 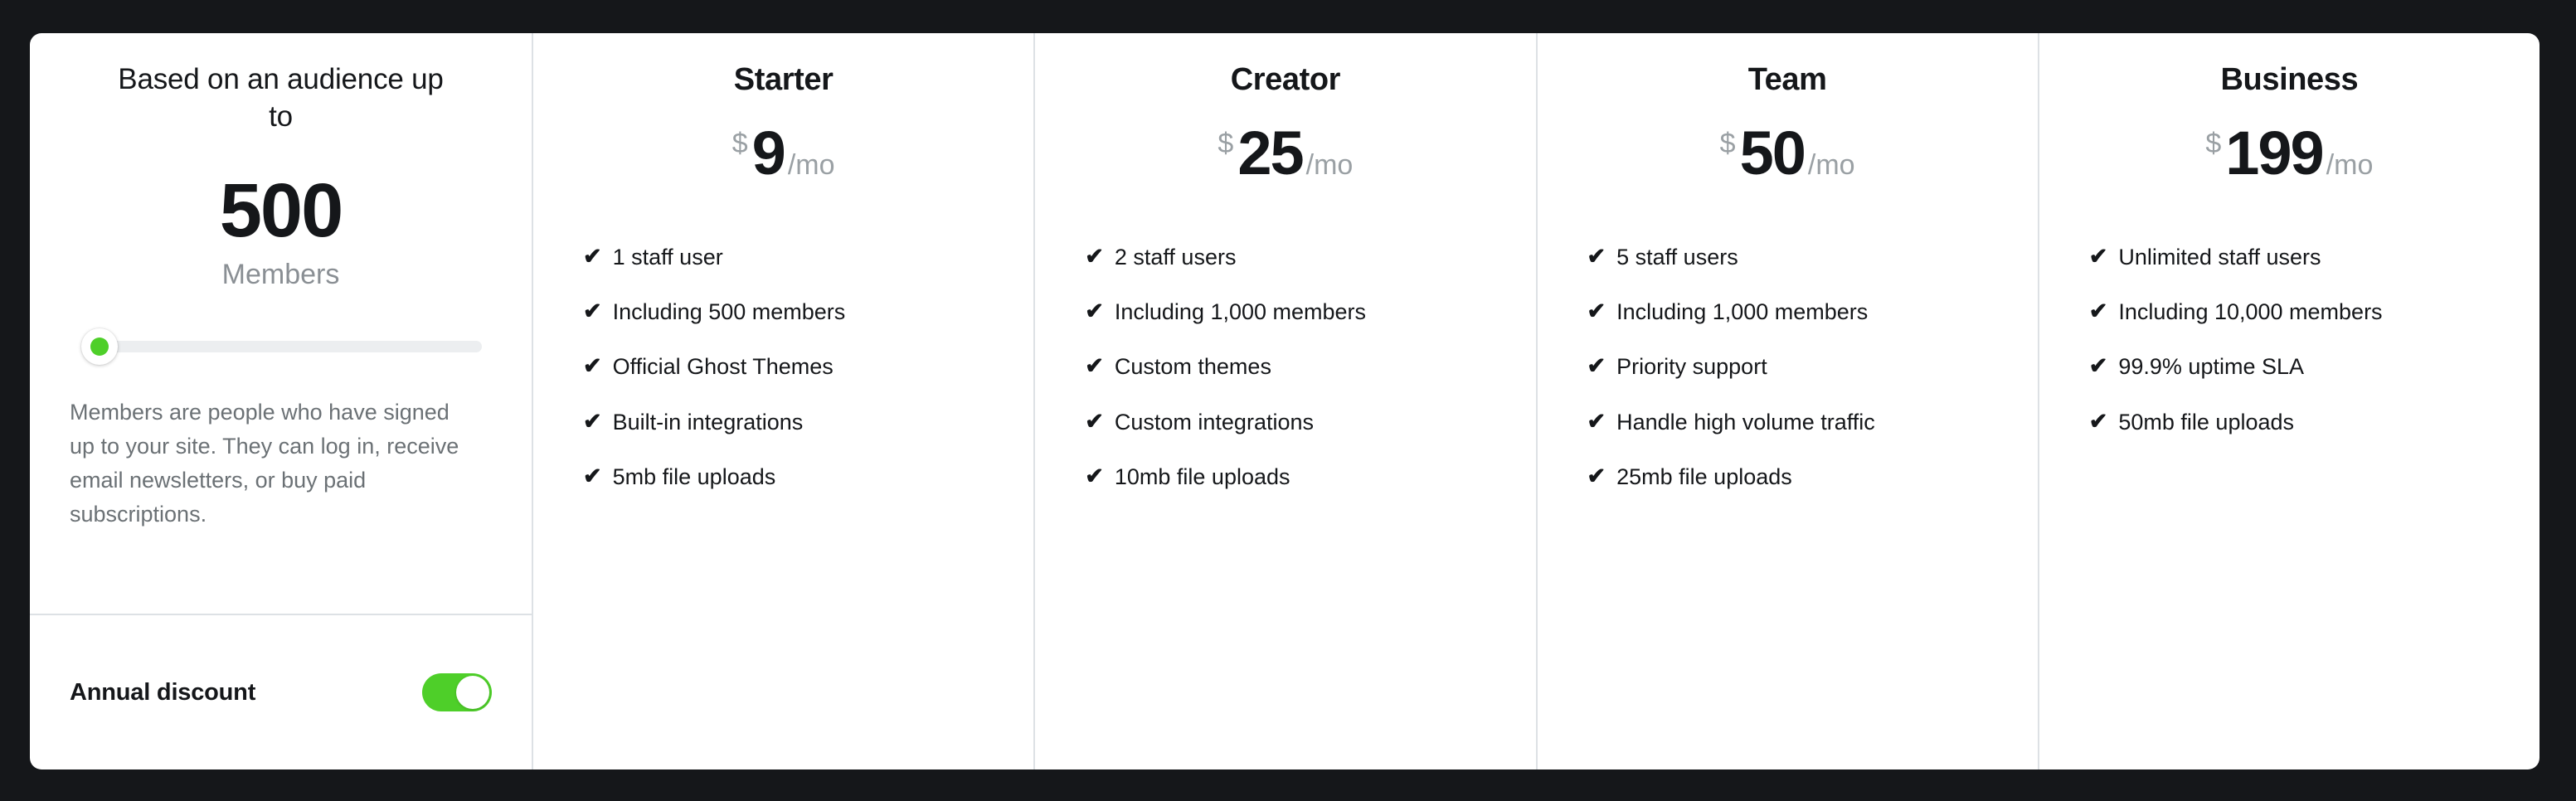 What do you see at coordinates (1677, 256) in the screenshot?
I see `feature-label: 5 staff users` at bounding box center [1677, 256].